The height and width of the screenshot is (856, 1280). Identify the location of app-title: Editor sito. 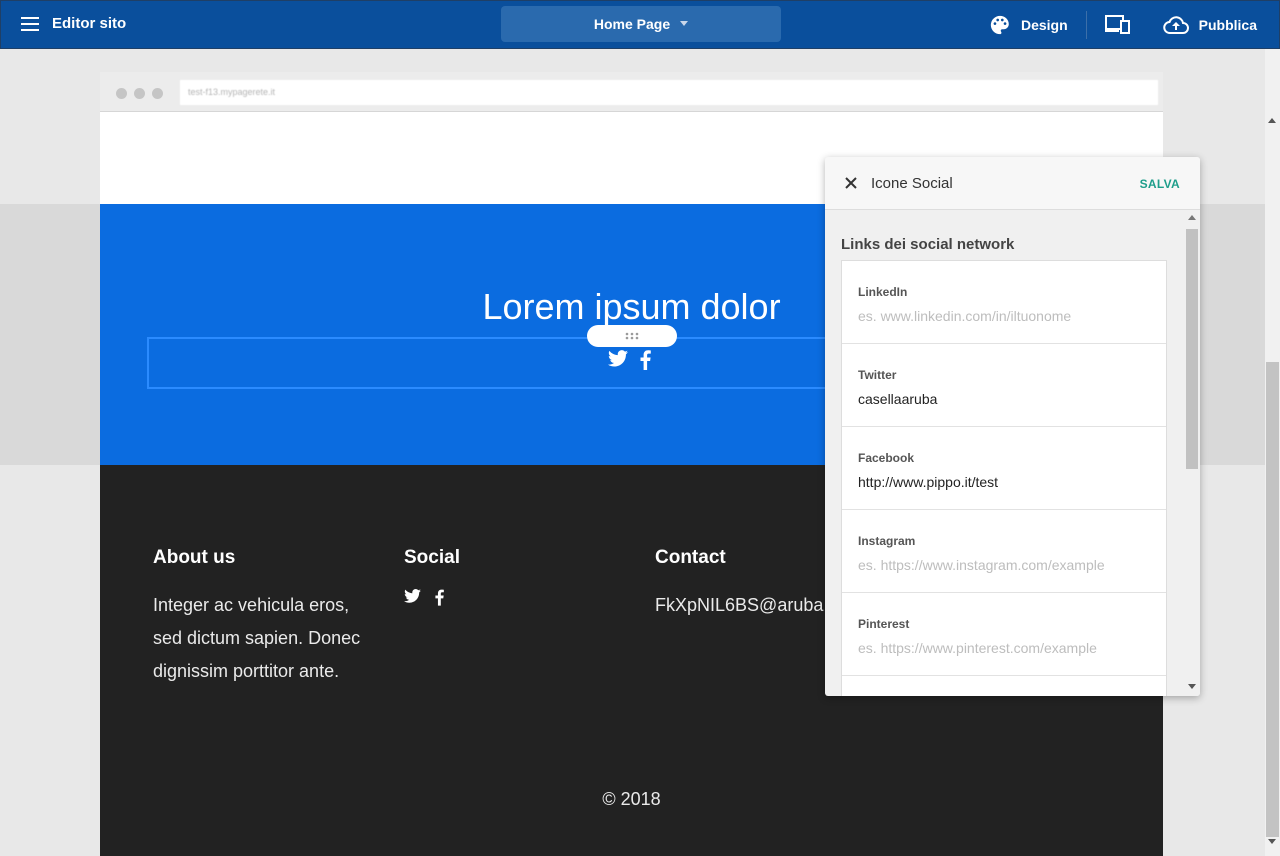
(89, 23).